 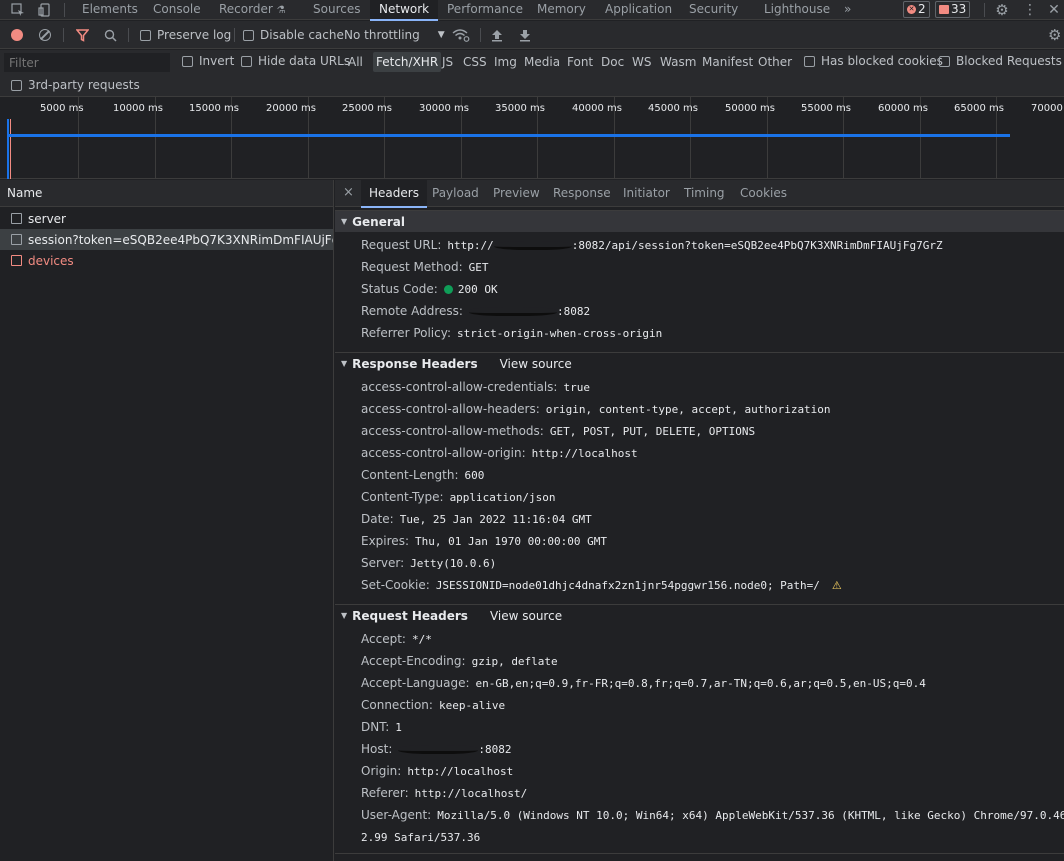 I want to click on request-header-row: Accept-Encoding: gzip, deflate, so click(x=459, y=661).